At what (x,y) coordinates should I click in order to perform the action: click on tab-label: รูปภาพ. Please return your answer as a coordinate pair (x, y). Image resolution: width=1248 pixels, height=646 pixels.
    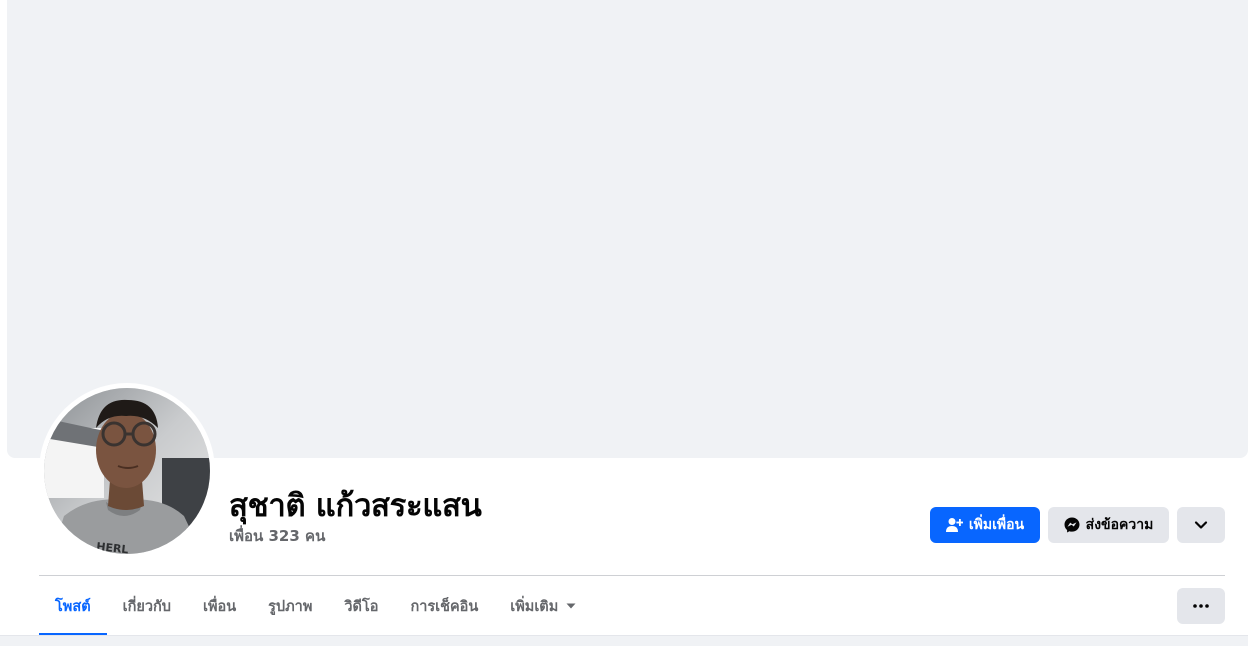
    Looking at the image, I should click on (290, 606).